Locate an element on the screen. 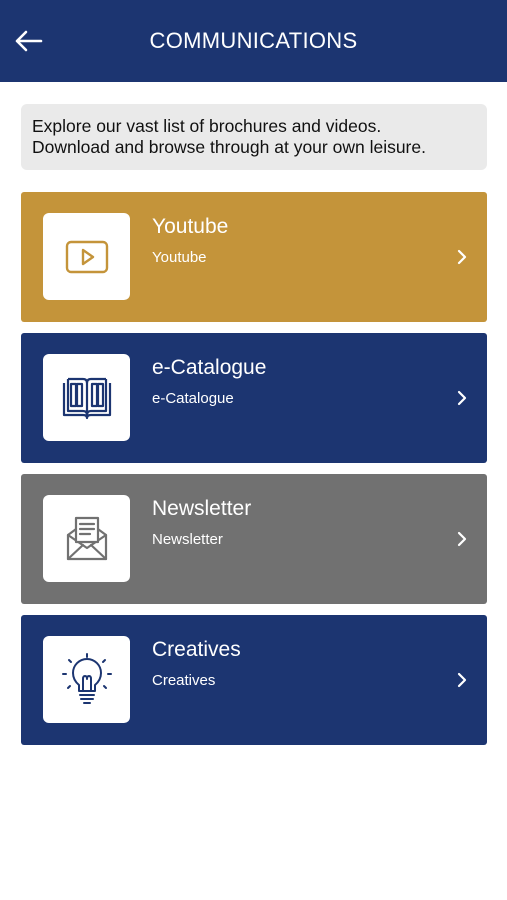 The height and width of the screenshot is (900, 507). app-header: COMMUNICATIONS is located at coordinates (253, 41).